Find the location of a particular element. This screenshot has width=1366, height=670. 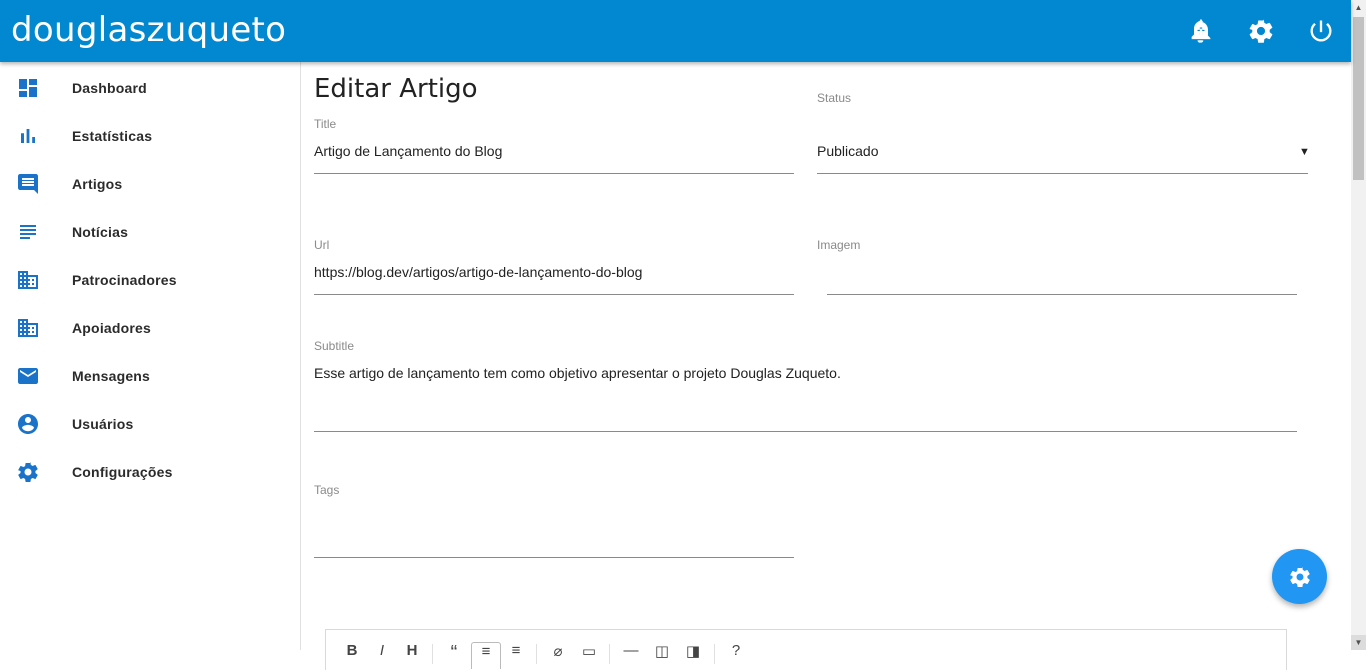

dropdown-arrow-icon: ▼ is located at coordinates (1304, 152).